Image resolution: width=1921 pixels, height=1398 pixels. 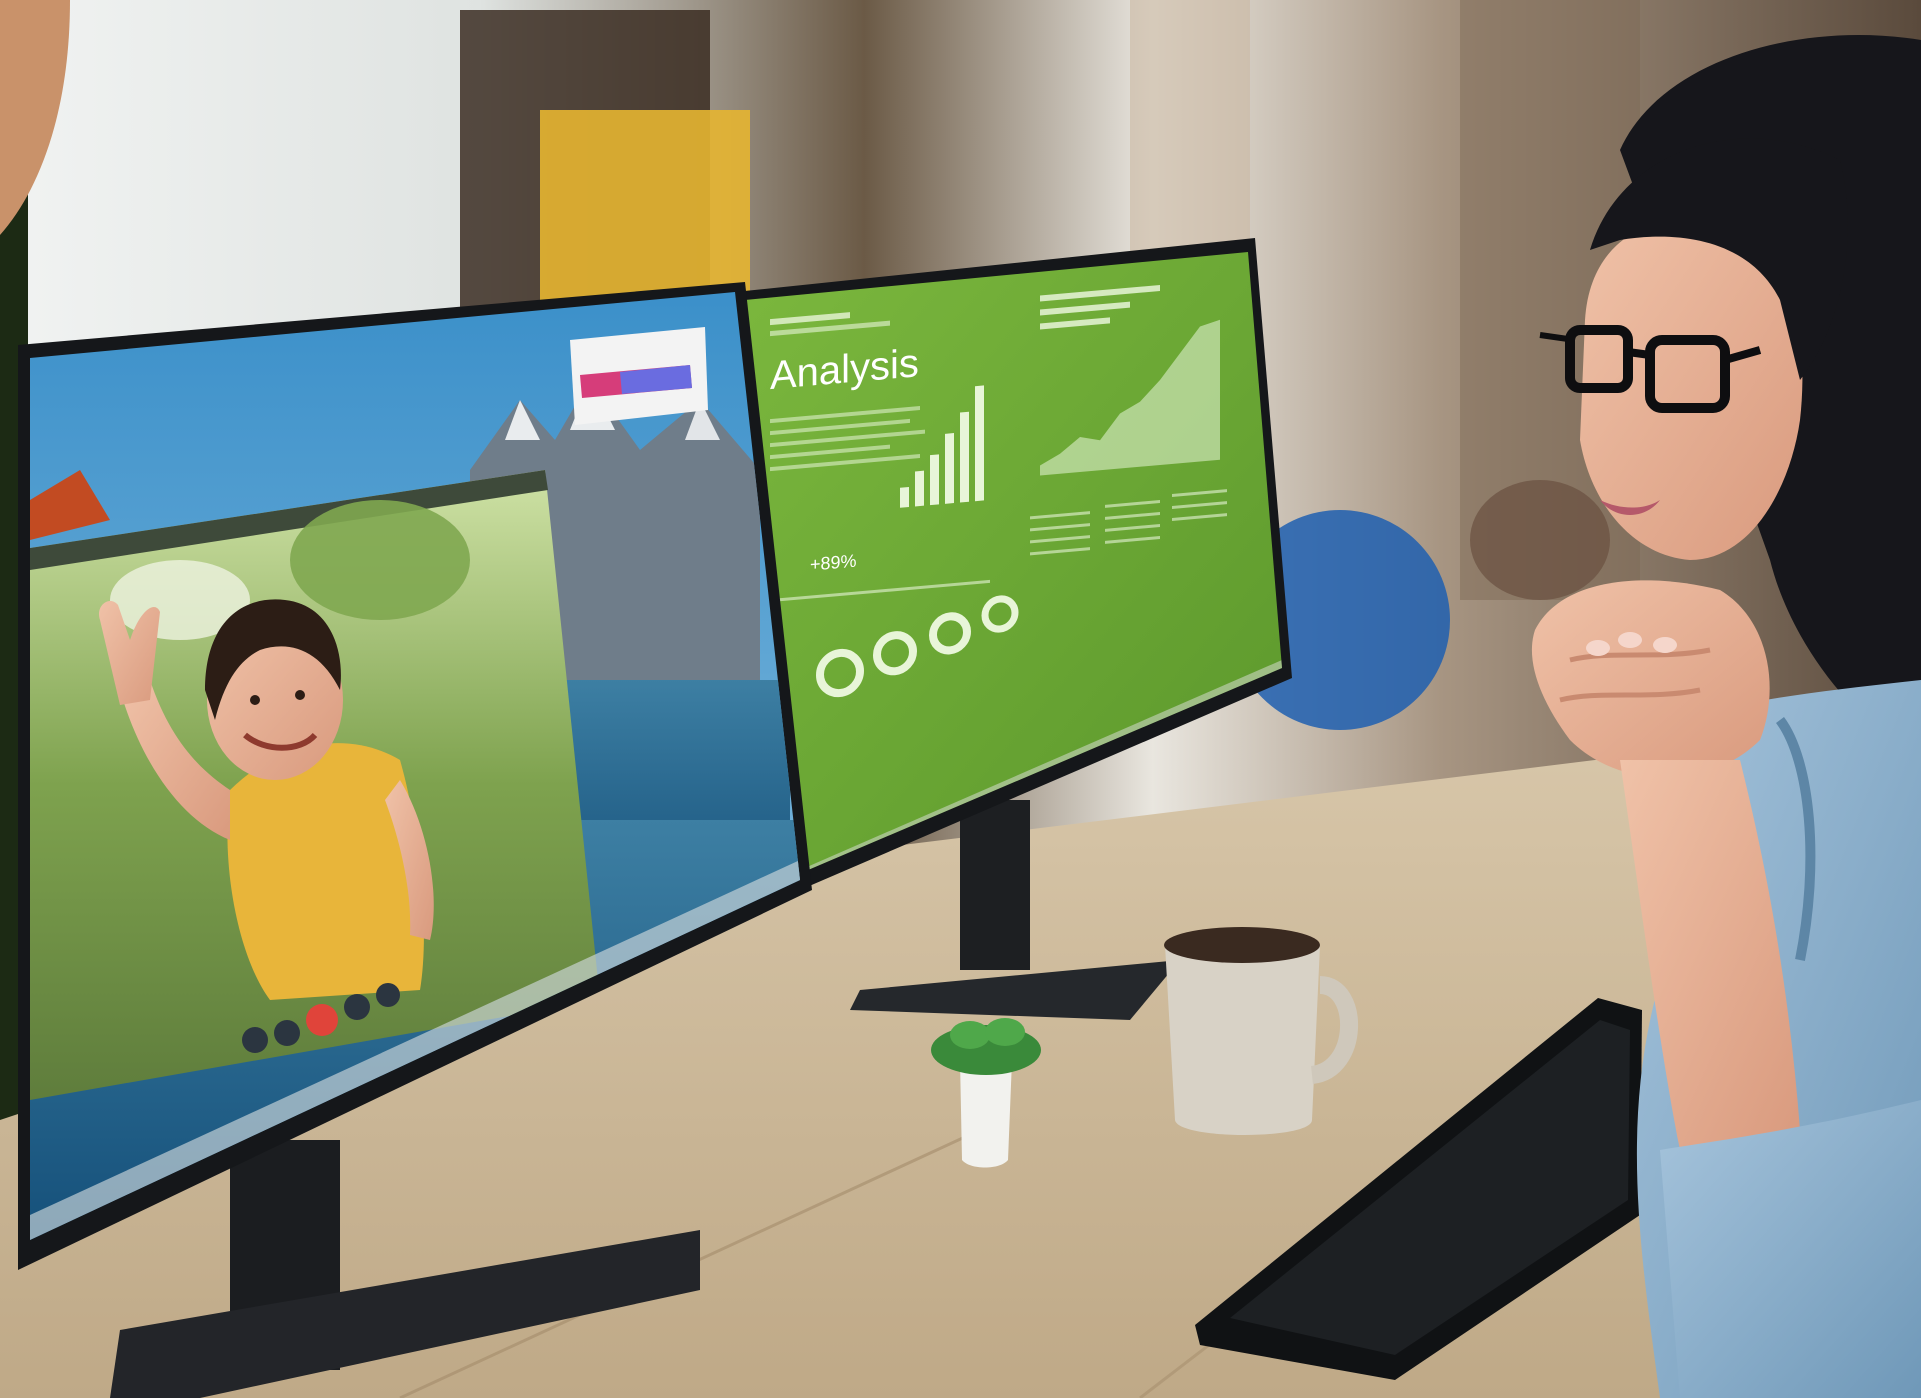 I want to click on dialog-window, so click(x=639, y=376).